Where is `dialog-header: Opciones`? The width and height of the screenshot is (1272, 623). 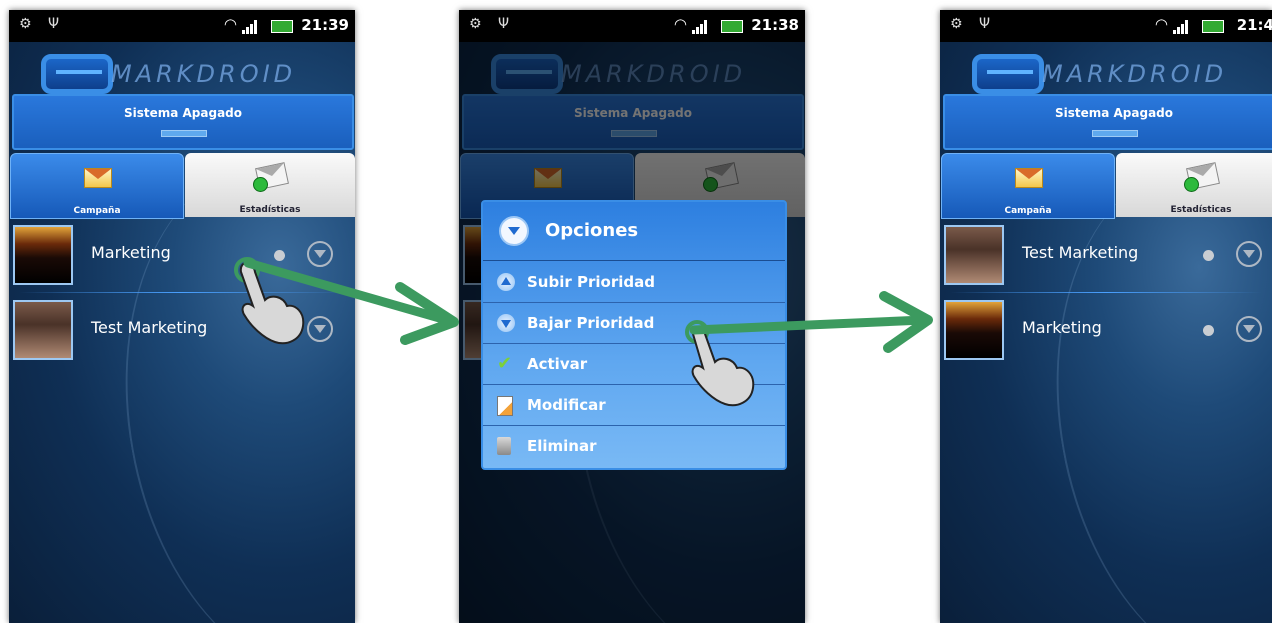
dialog-header: Opciones is located at coordinates (634, 231).